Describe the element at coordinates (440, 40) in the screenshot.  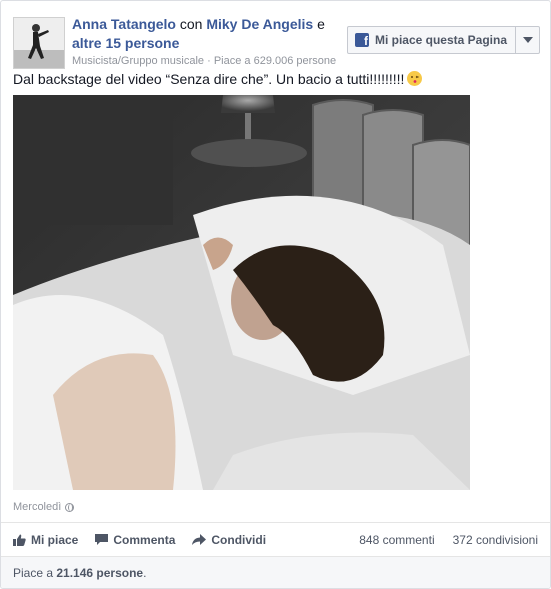
I see `like-page-label: Mi piace questa Pagina` at that location.